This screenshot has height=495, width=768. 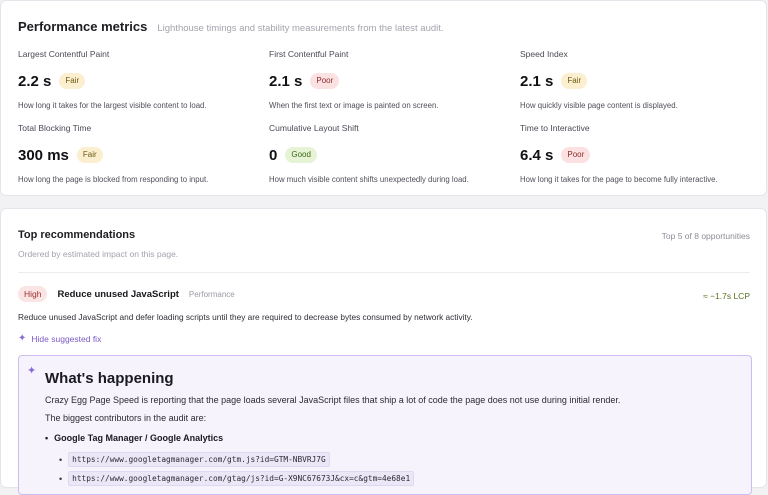 What do you see at coordinates (35, 81) in the screenshot?
I see `metric-value: 2.2 s` at bounding box center [35, 81].